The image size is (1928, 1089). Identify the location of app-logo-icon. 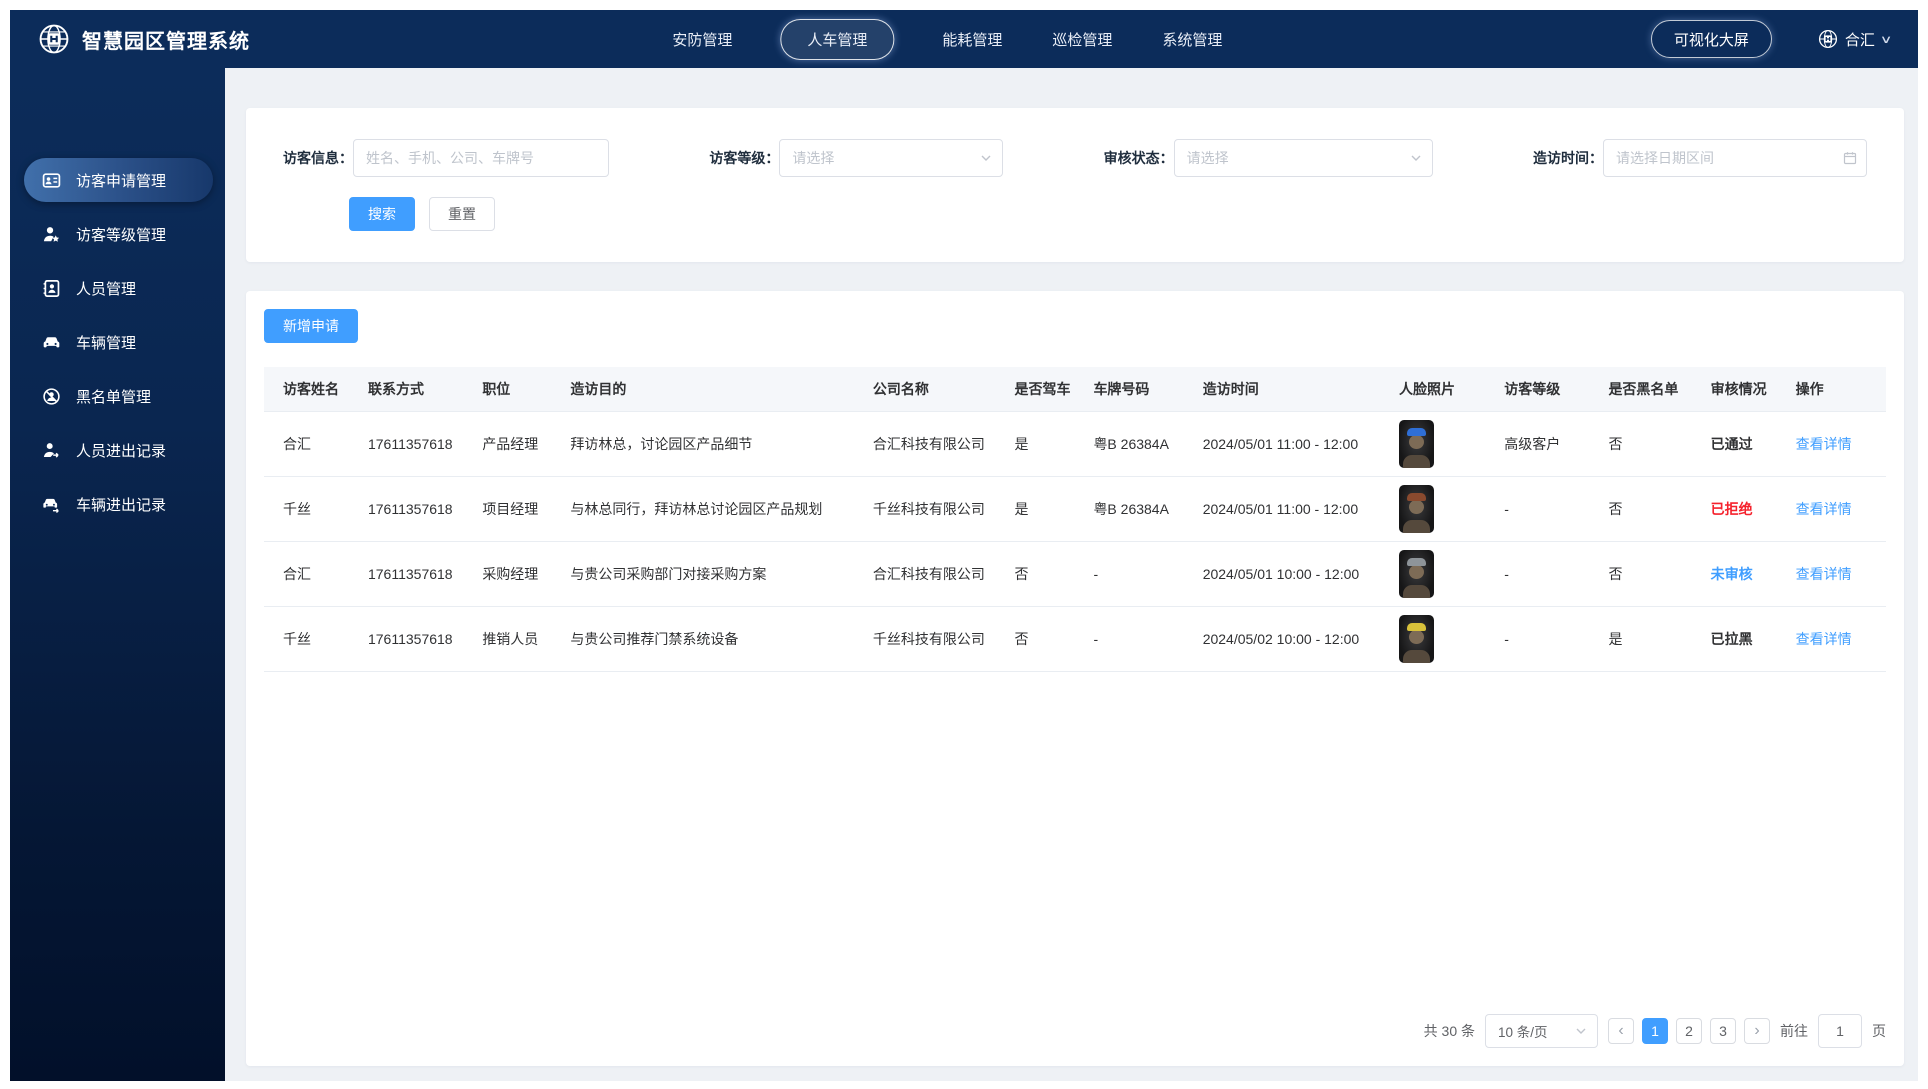
(54, 39).